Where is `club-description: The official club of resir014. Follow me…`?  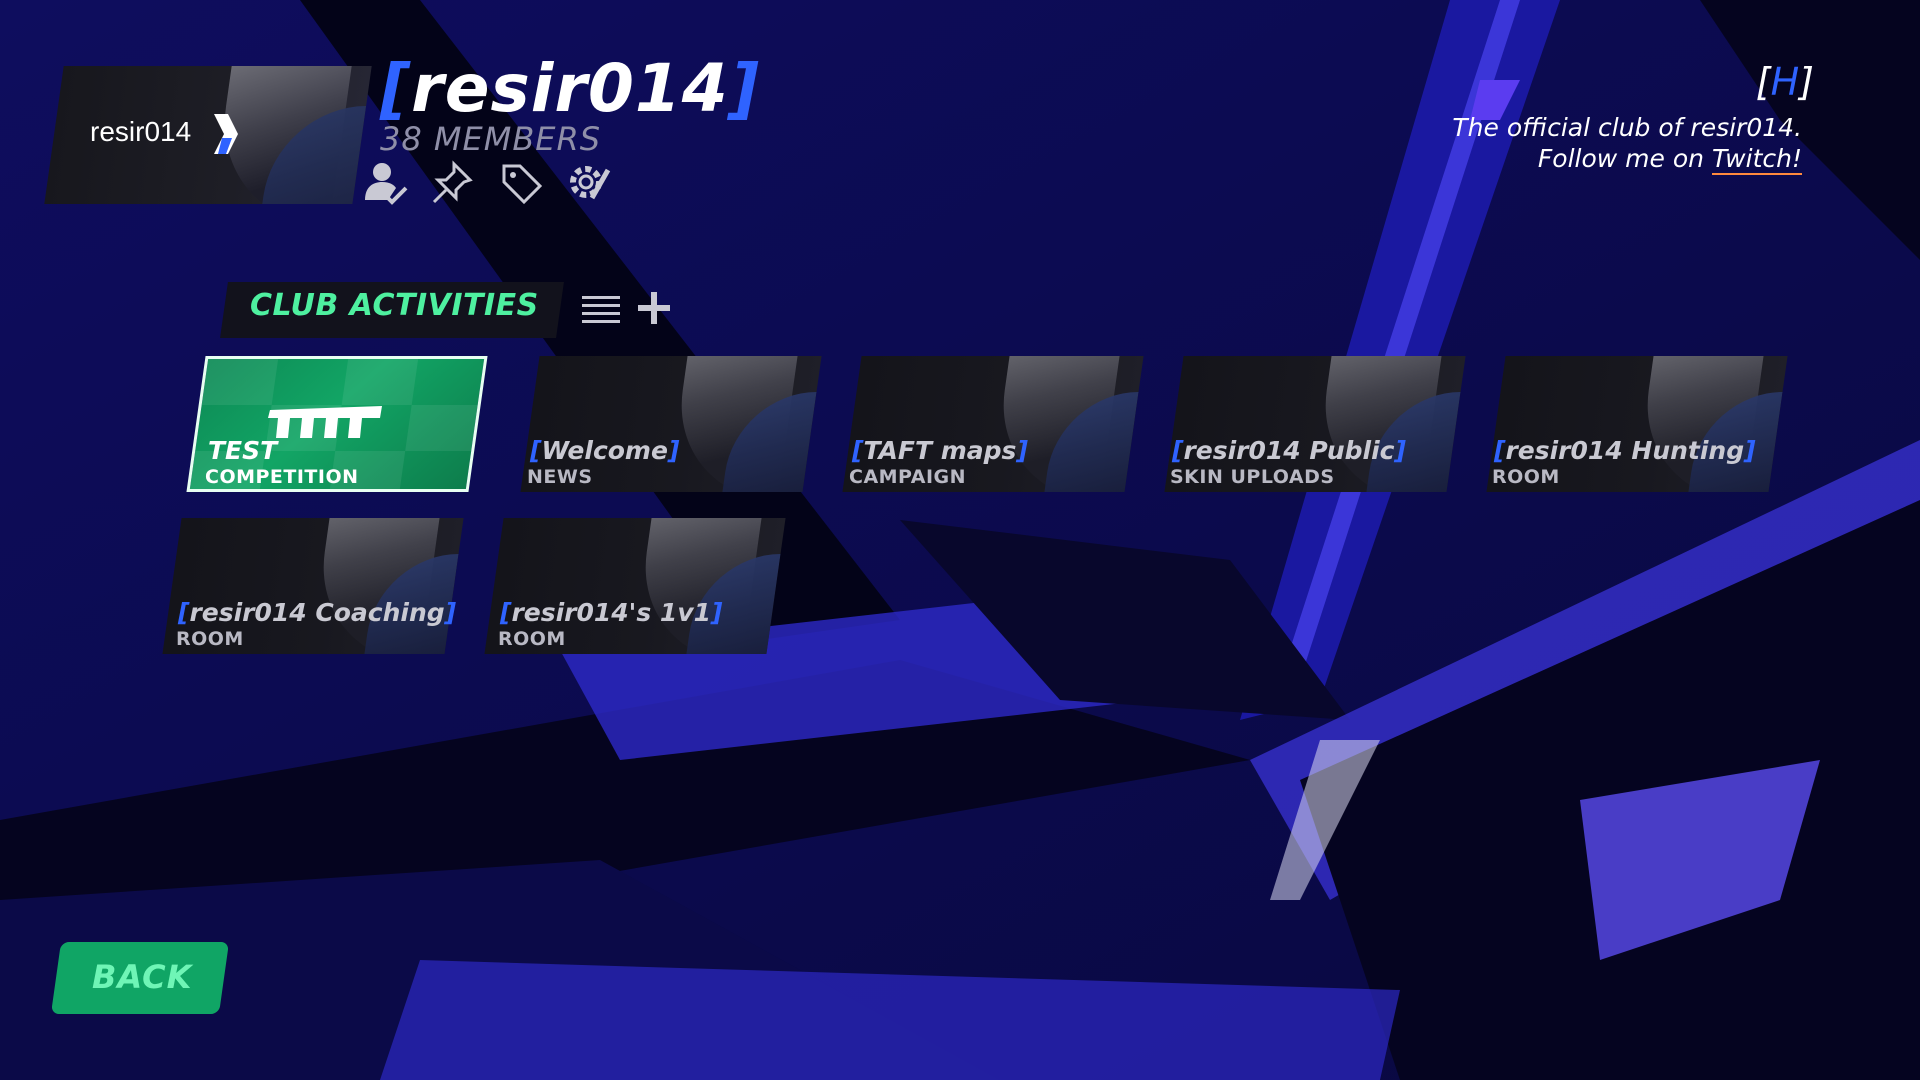 club-description: The official club of resir014. Follow me… is located at coordinates (1542, 143).